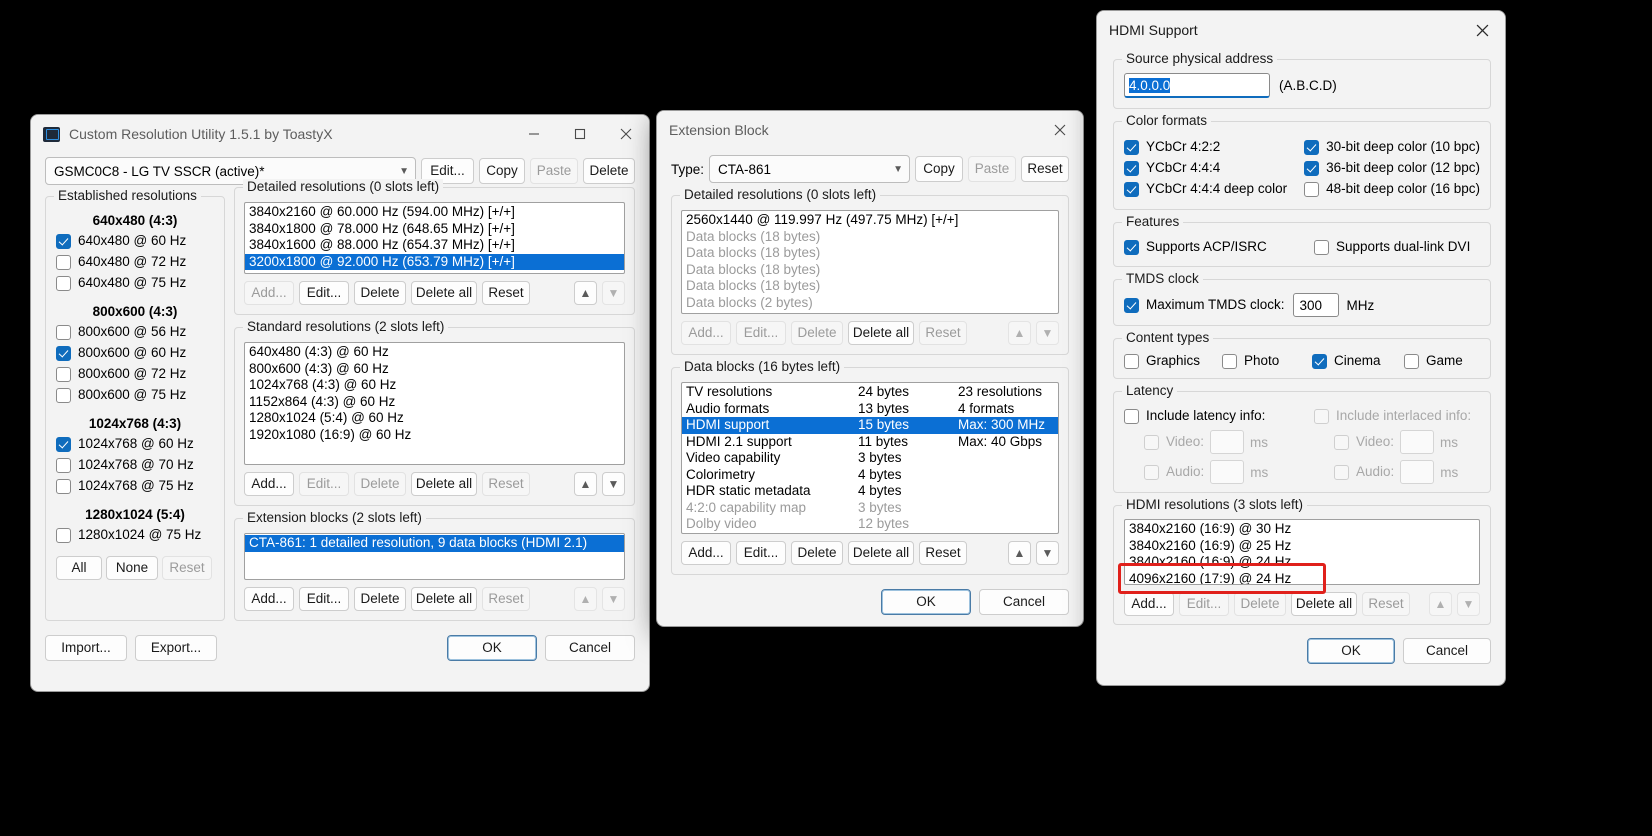 This screenshot has width=1652, height=836. What do you see at coordinates (881, 553) in the screenshot?
I see `delete-all-data-blocks-button: Delete all` at bounding box center [881, 553].